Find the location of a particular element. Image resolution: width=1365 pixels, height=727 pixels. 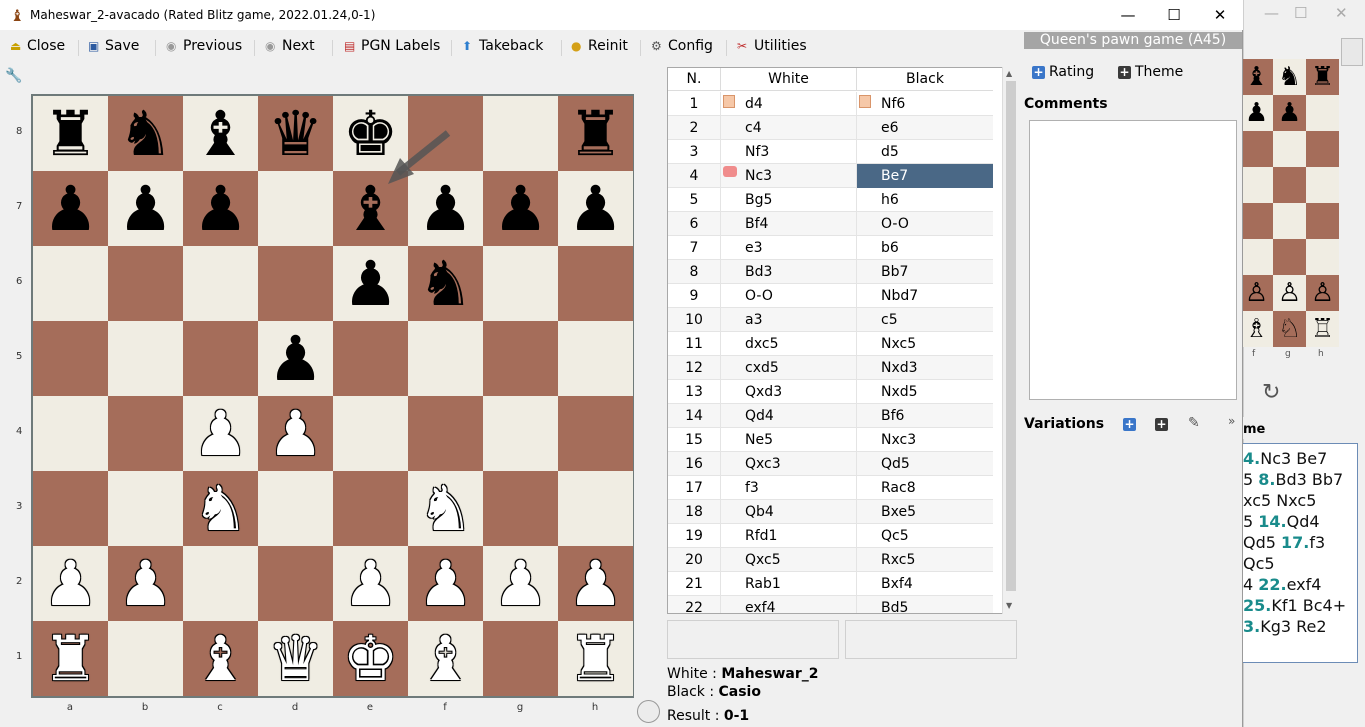

square-b1 is located at coordinates (145, 658).